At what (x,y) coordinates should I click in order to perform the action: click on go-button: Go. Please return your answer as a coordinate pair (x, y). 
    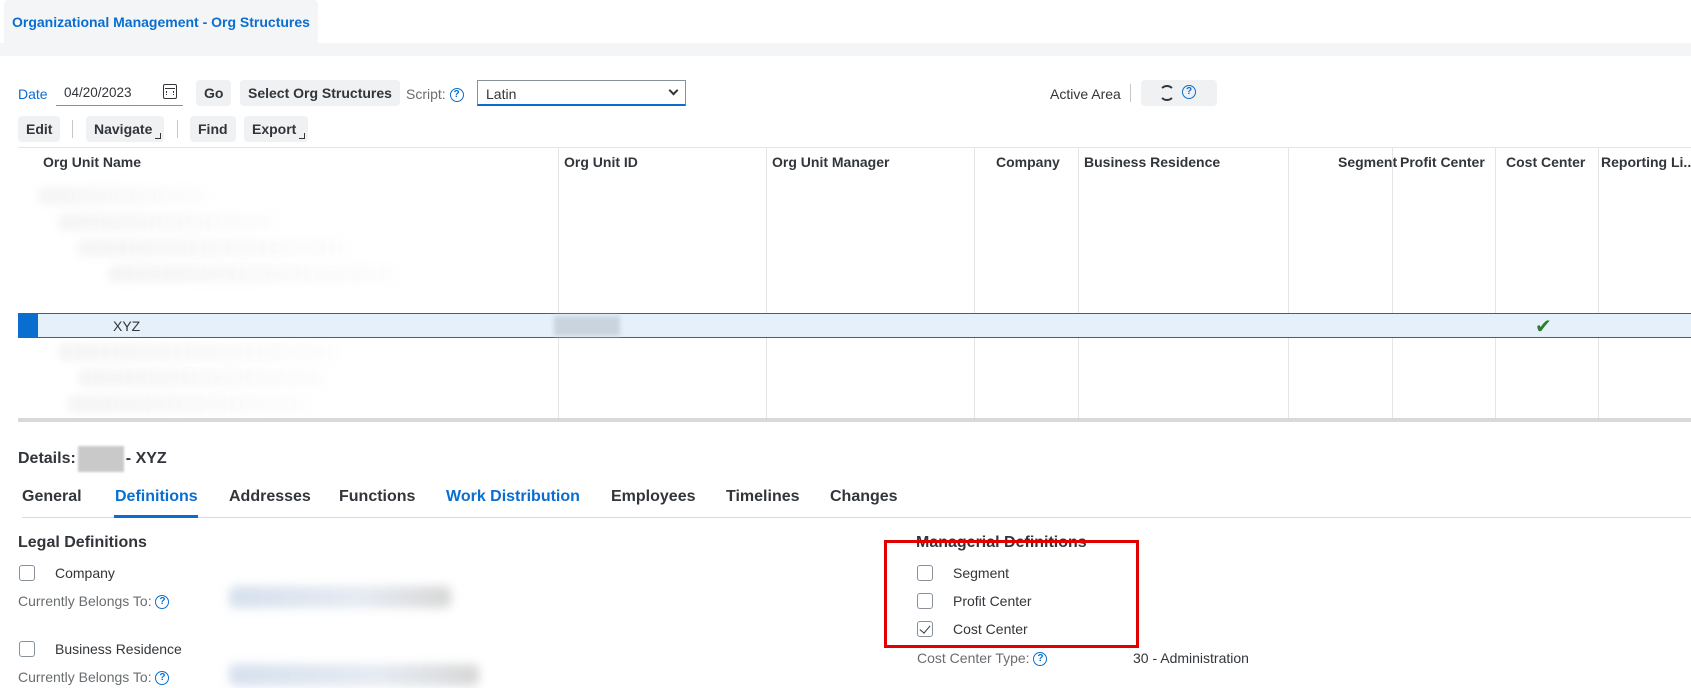
    Looking at the image, I should click on (214, 93).